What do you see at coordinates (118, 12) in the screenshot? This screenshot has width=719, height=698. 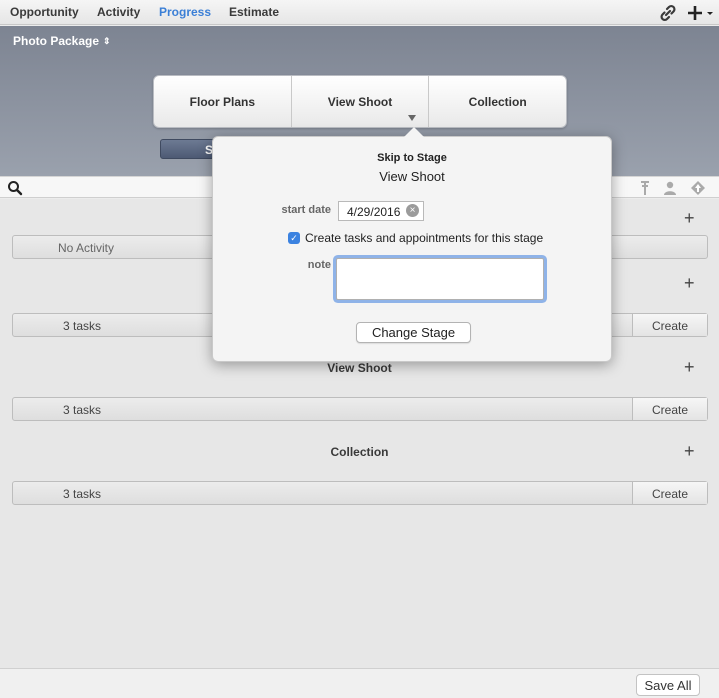 I see `tab-activity: Activity` at bounding box center [118, 12].